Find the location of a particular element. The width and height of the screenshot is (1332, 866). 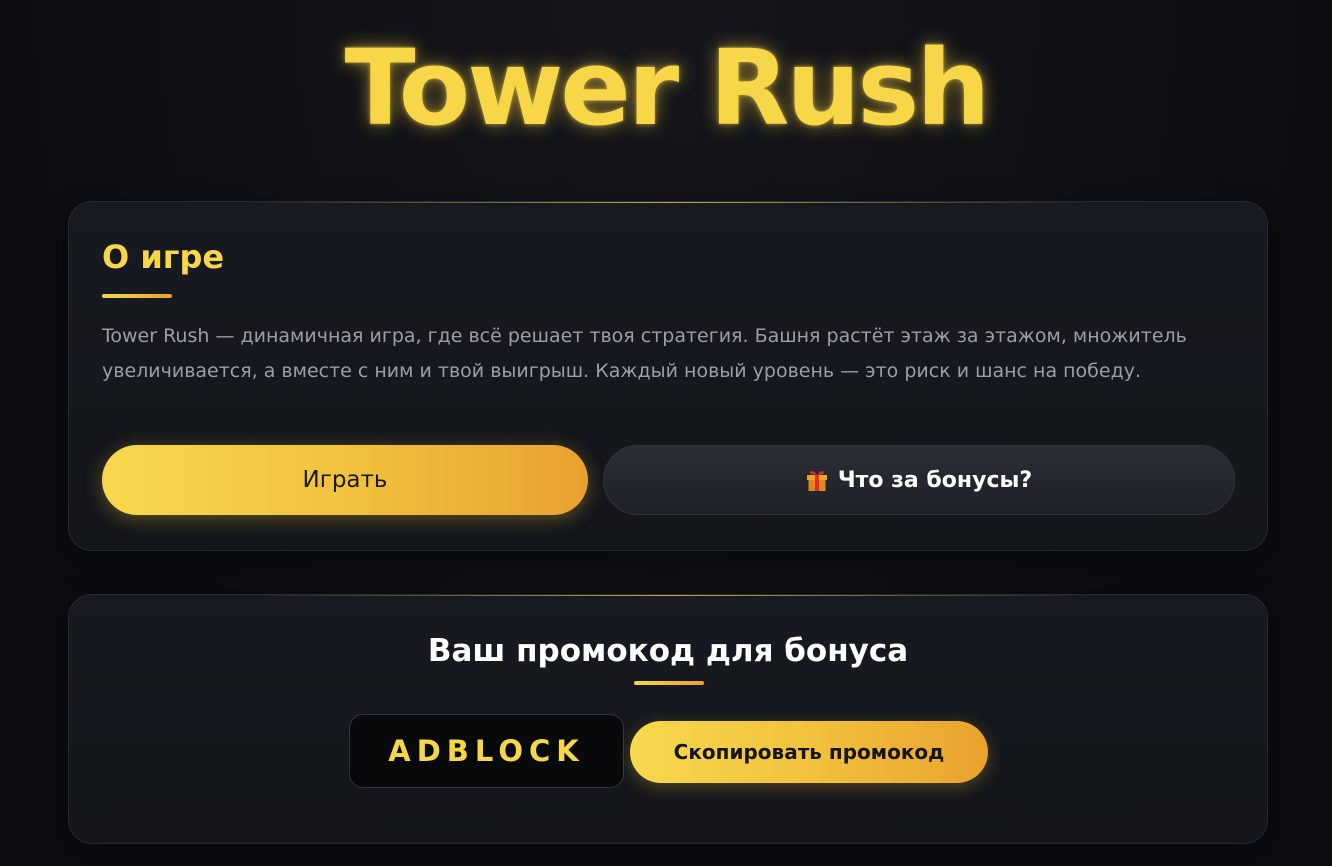

play-button: Играть is located at coordinates (345, 480).